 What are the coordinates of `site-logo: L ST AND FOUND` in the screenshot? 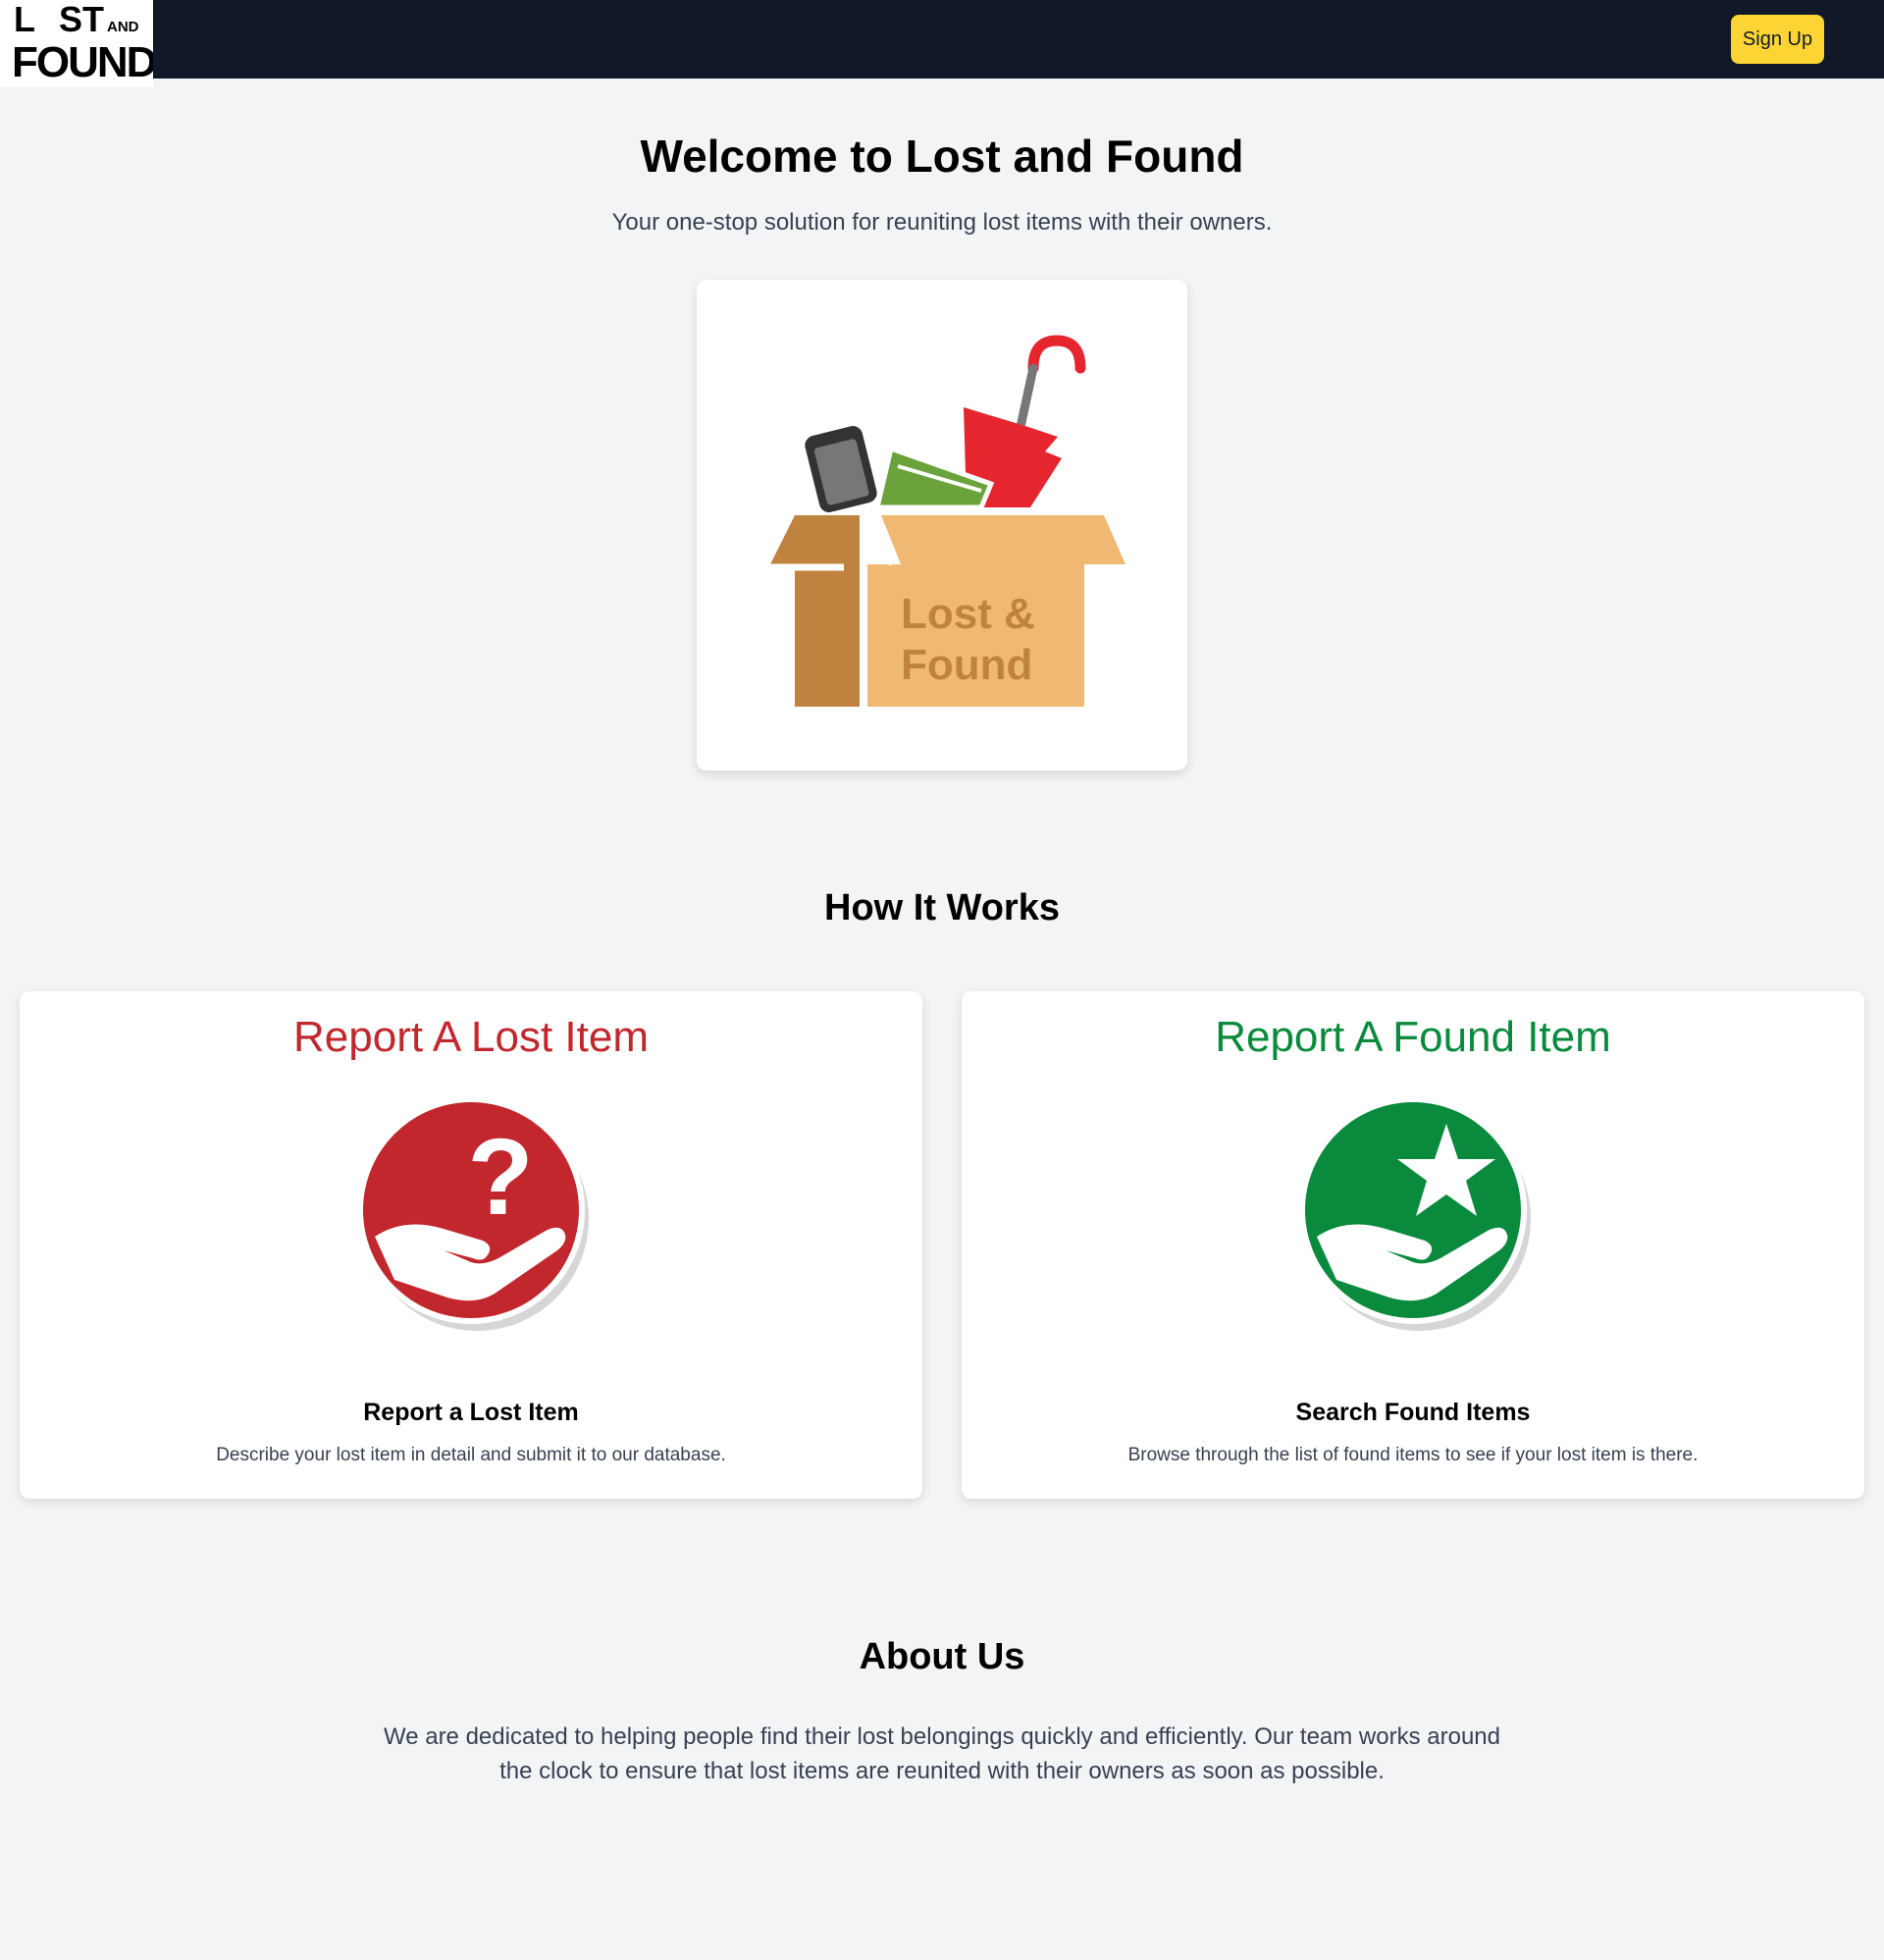 It's located at (76, 44).